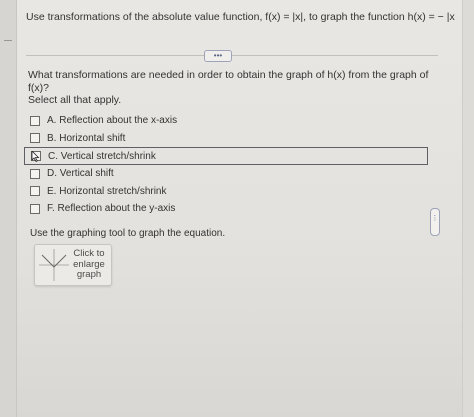  Describe the element at coordinates (75, 100) in the screenshot. I see `prompt-line-2: Select all that apply.` at that location.